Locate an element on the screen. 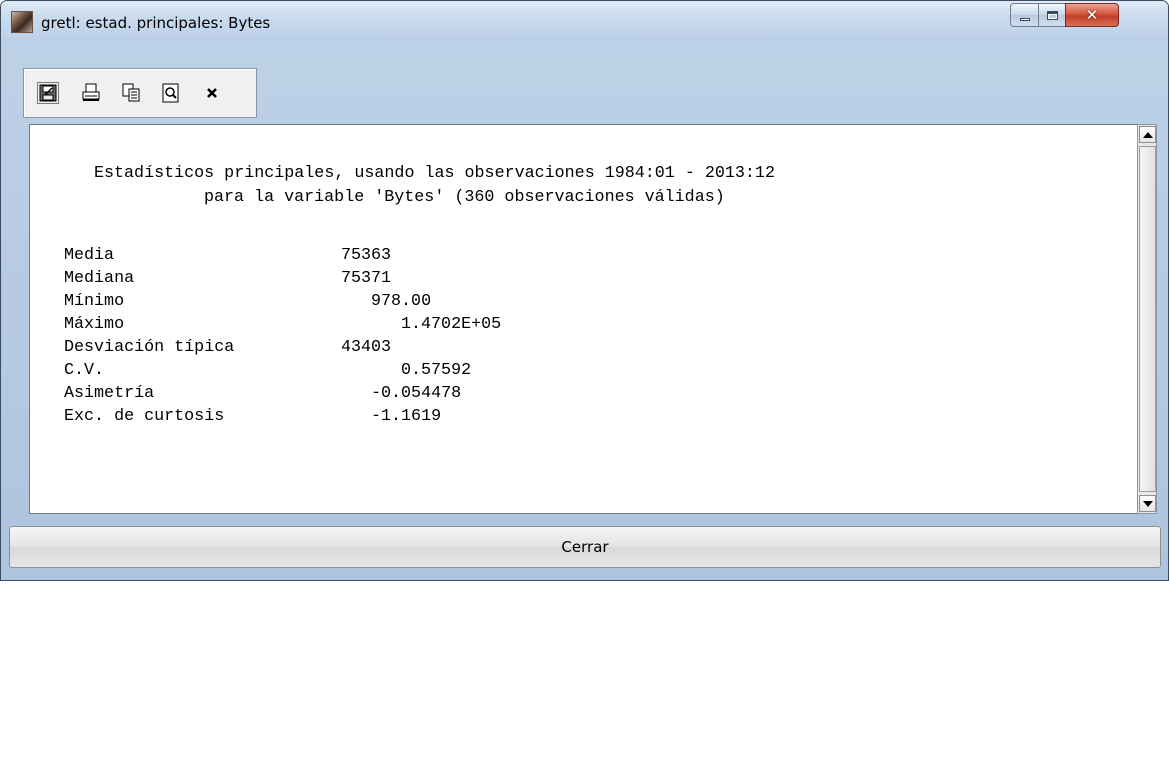 The image size is (1169, 783). scroll-down-button is located at coordinates (1147, 503).